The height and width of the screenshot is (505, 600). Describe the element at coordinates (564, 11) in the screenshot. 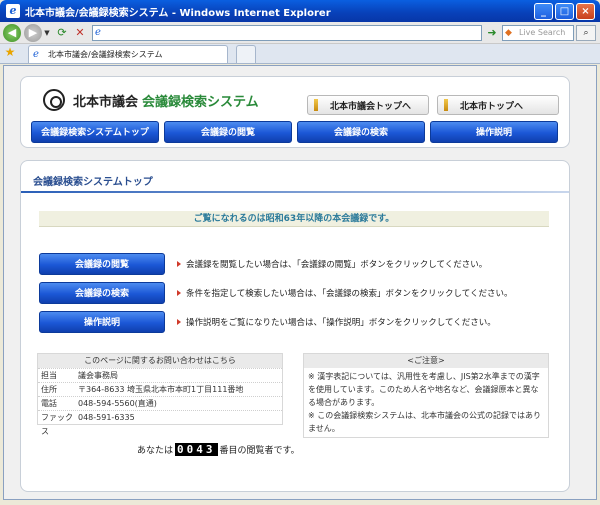

I see `maximize-button: □` at that location.